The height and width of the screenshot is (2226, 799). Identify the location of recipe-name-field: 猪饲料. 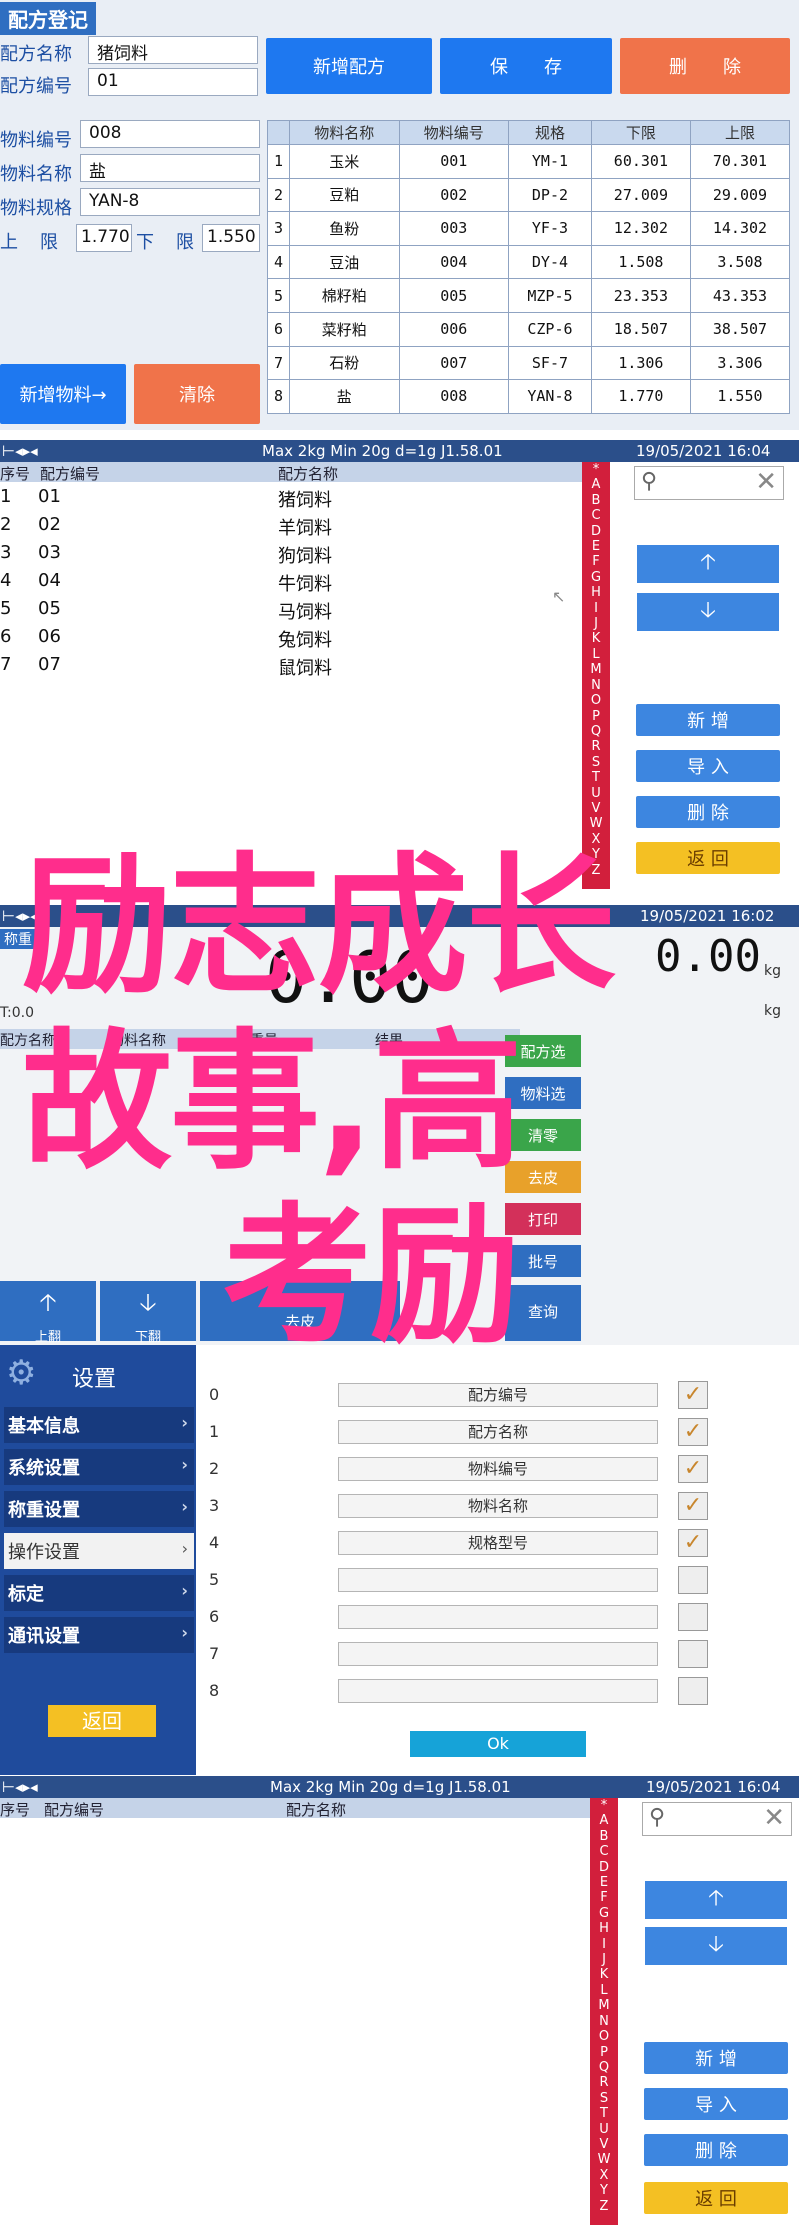
(173, 50).